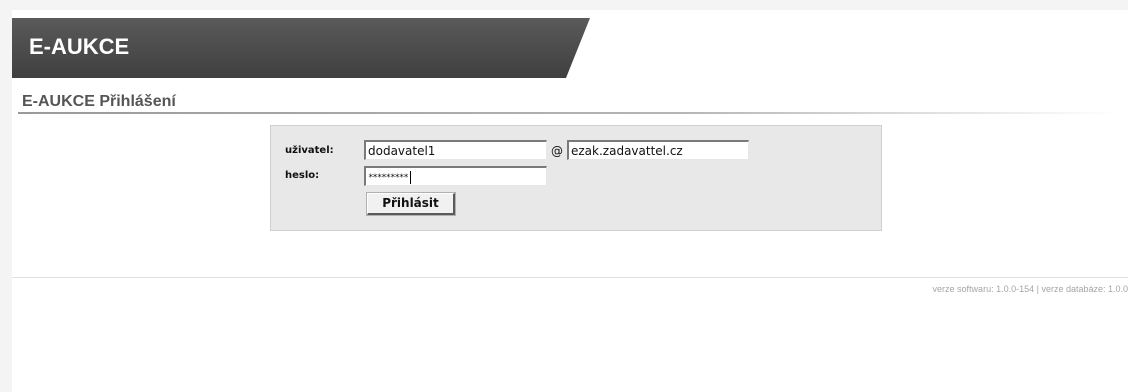 This screenshot has height=392, width=1128. What do you see at coordinates (658, 150) in the screenshot?
I see `domain-input: ezak.zadavattel.cz` at bounding box center [658, 150].